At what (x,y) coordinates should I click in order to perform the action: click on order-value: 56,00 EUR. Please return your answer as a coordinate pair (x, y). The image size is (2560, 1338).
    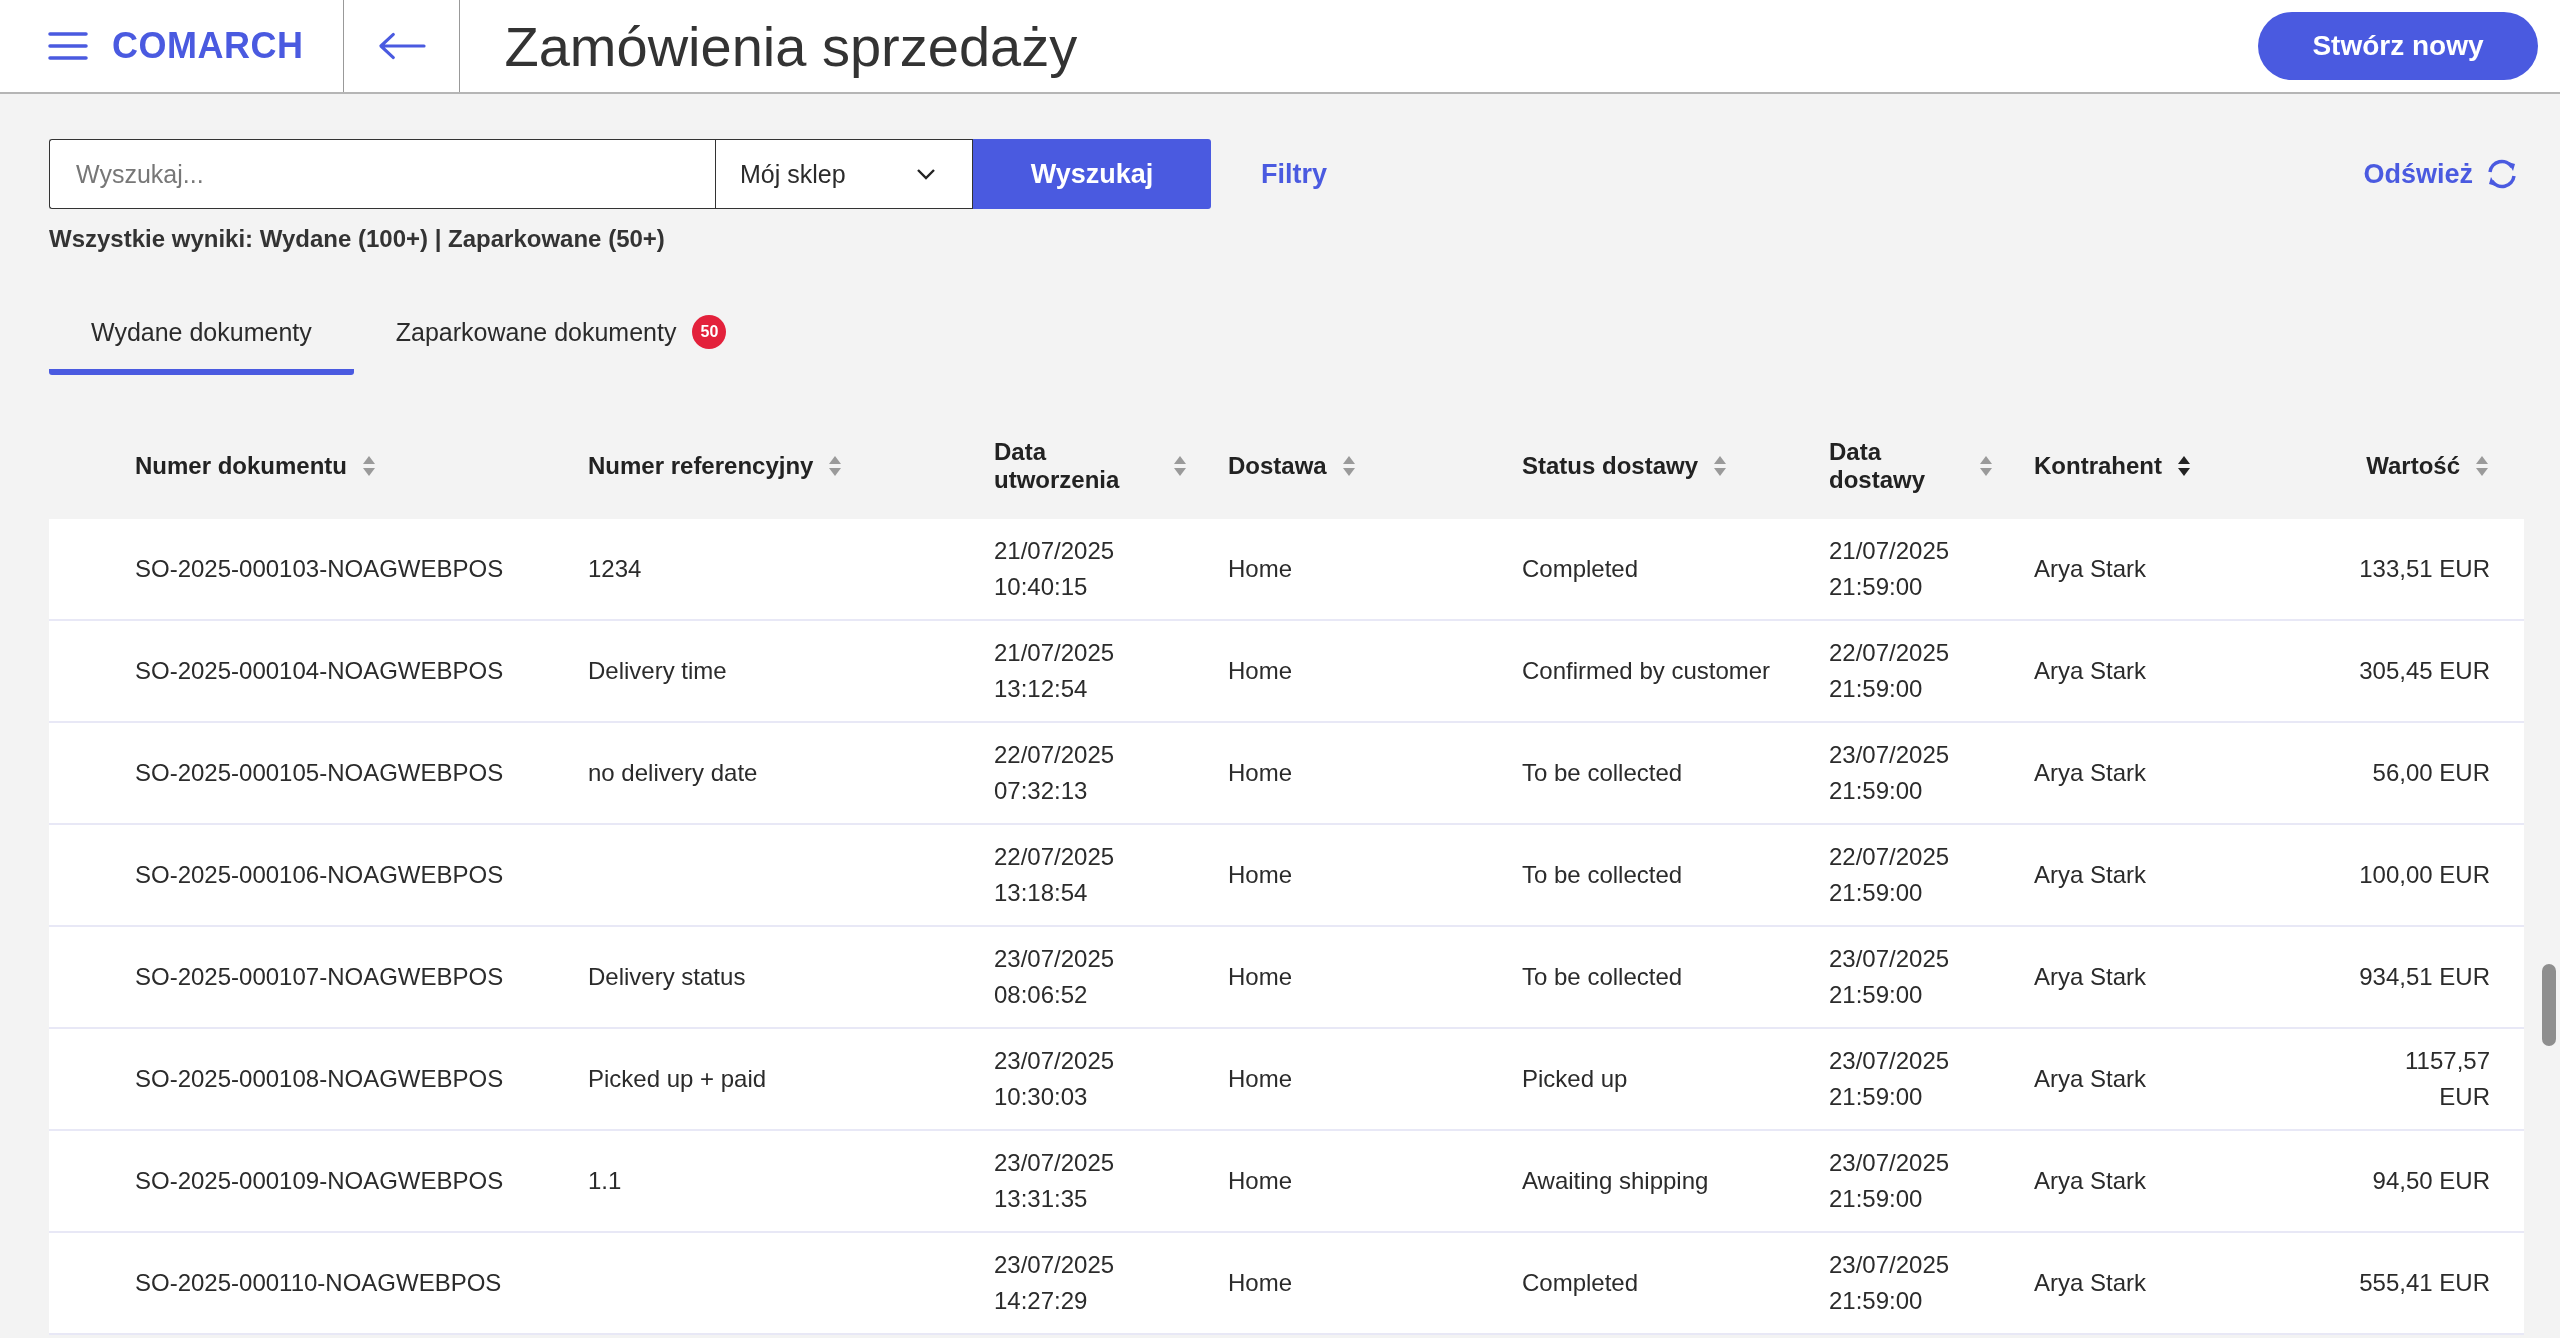
    Looking at the image, I should click on (2431, 773).